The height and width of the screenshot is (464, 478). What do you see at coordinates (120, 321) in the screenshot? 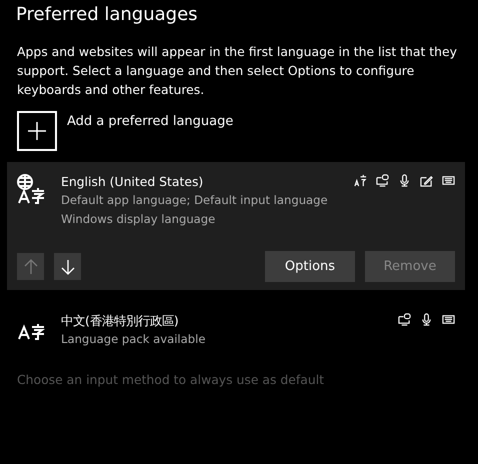
I see `language-name: 中文(香港特別行政區)` at bounding box center [120, 321].